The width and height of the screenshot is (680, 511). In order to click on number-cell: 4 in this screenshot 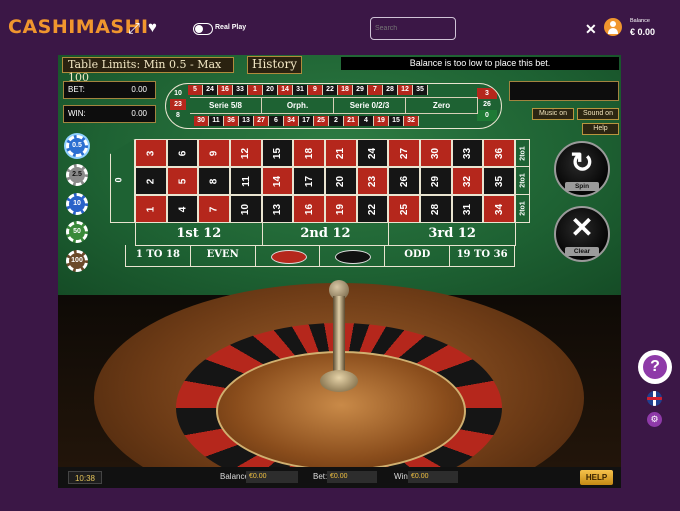, I will do `click(182, 209)`.